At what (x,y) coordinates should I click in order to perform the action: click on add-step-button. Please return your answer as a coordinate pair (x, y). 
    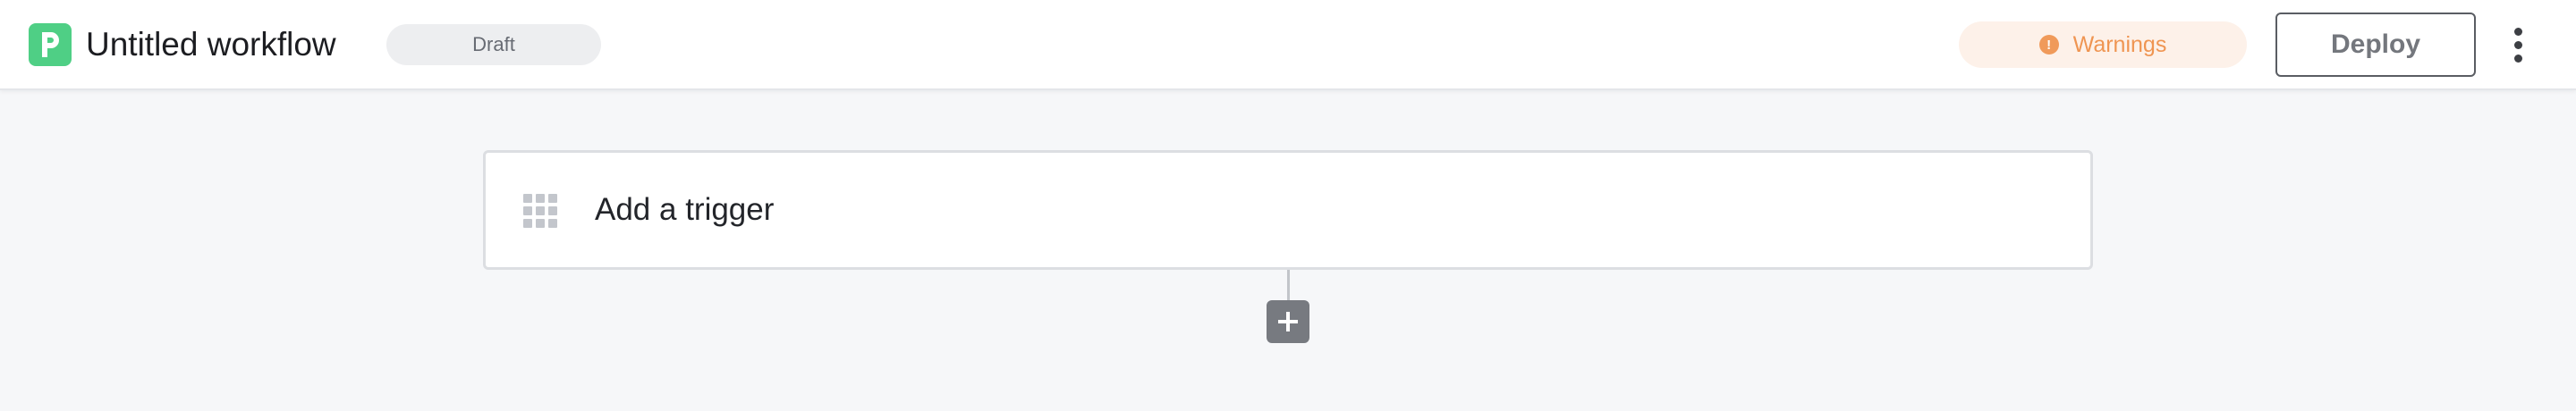
    Looking at the image, I should click on (1288, 321).